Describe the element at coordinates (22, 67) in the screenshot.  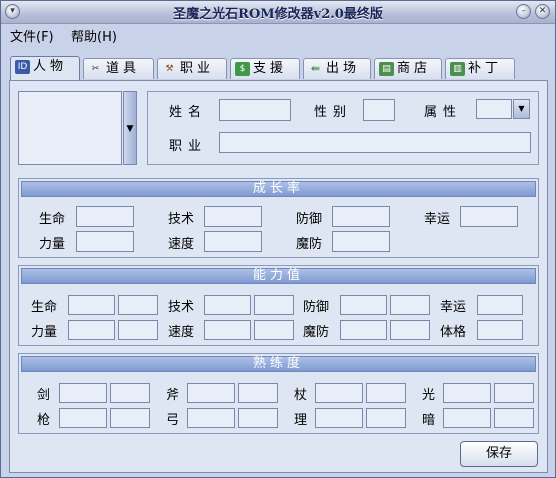
I see `id-card-icon: ID` at that location.